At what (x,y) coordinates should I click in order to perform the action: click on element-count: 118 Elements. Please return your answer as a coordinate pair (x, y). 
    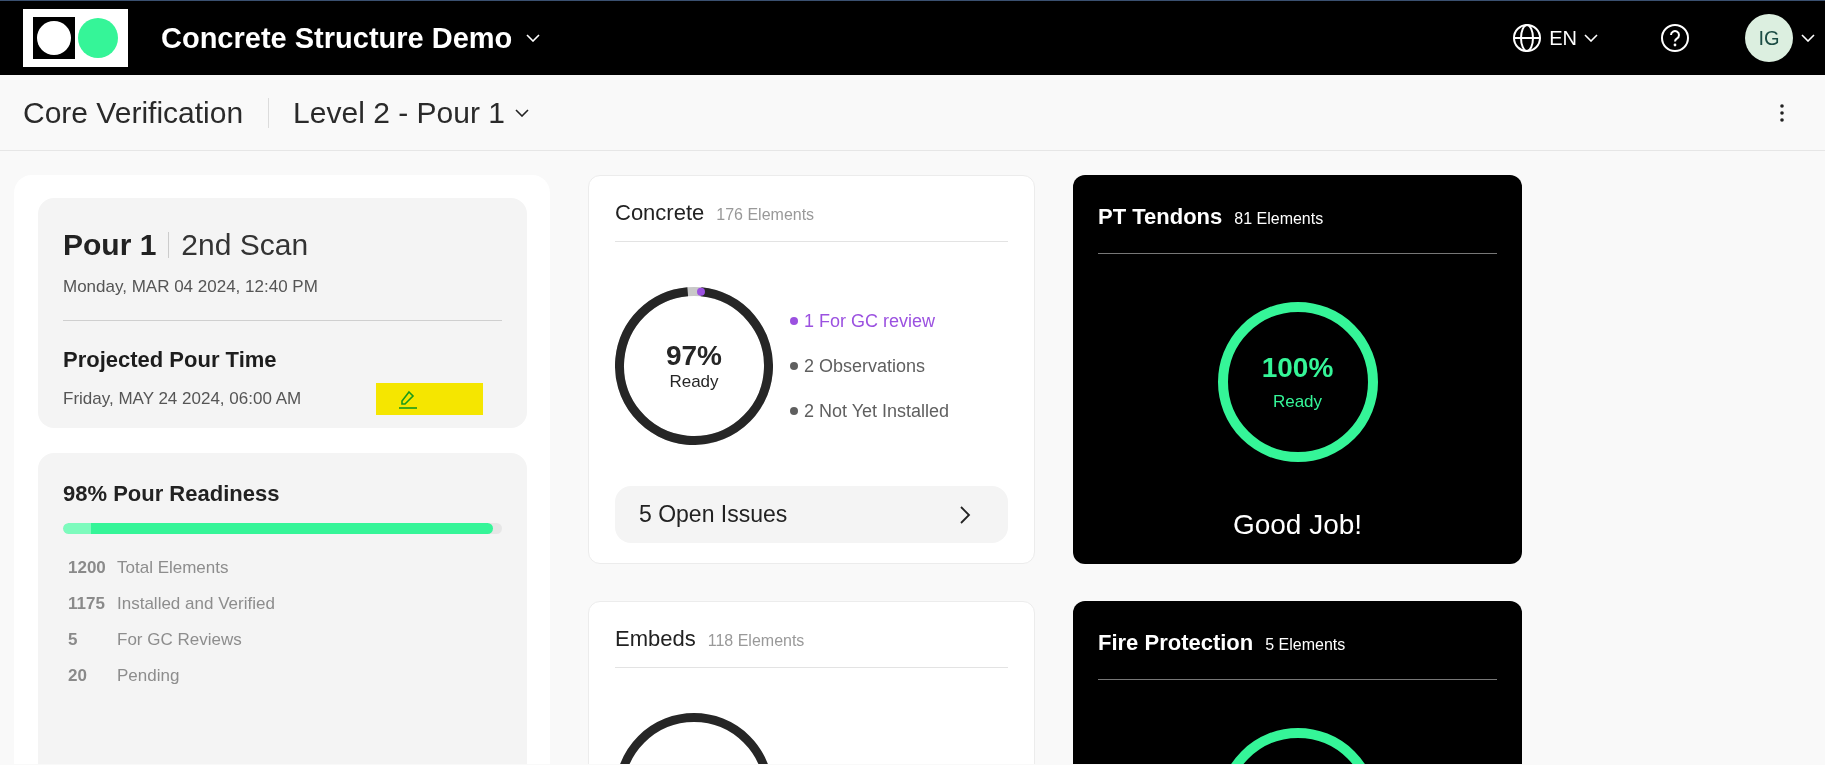
    Looking at the image, I should click on (756, 641).